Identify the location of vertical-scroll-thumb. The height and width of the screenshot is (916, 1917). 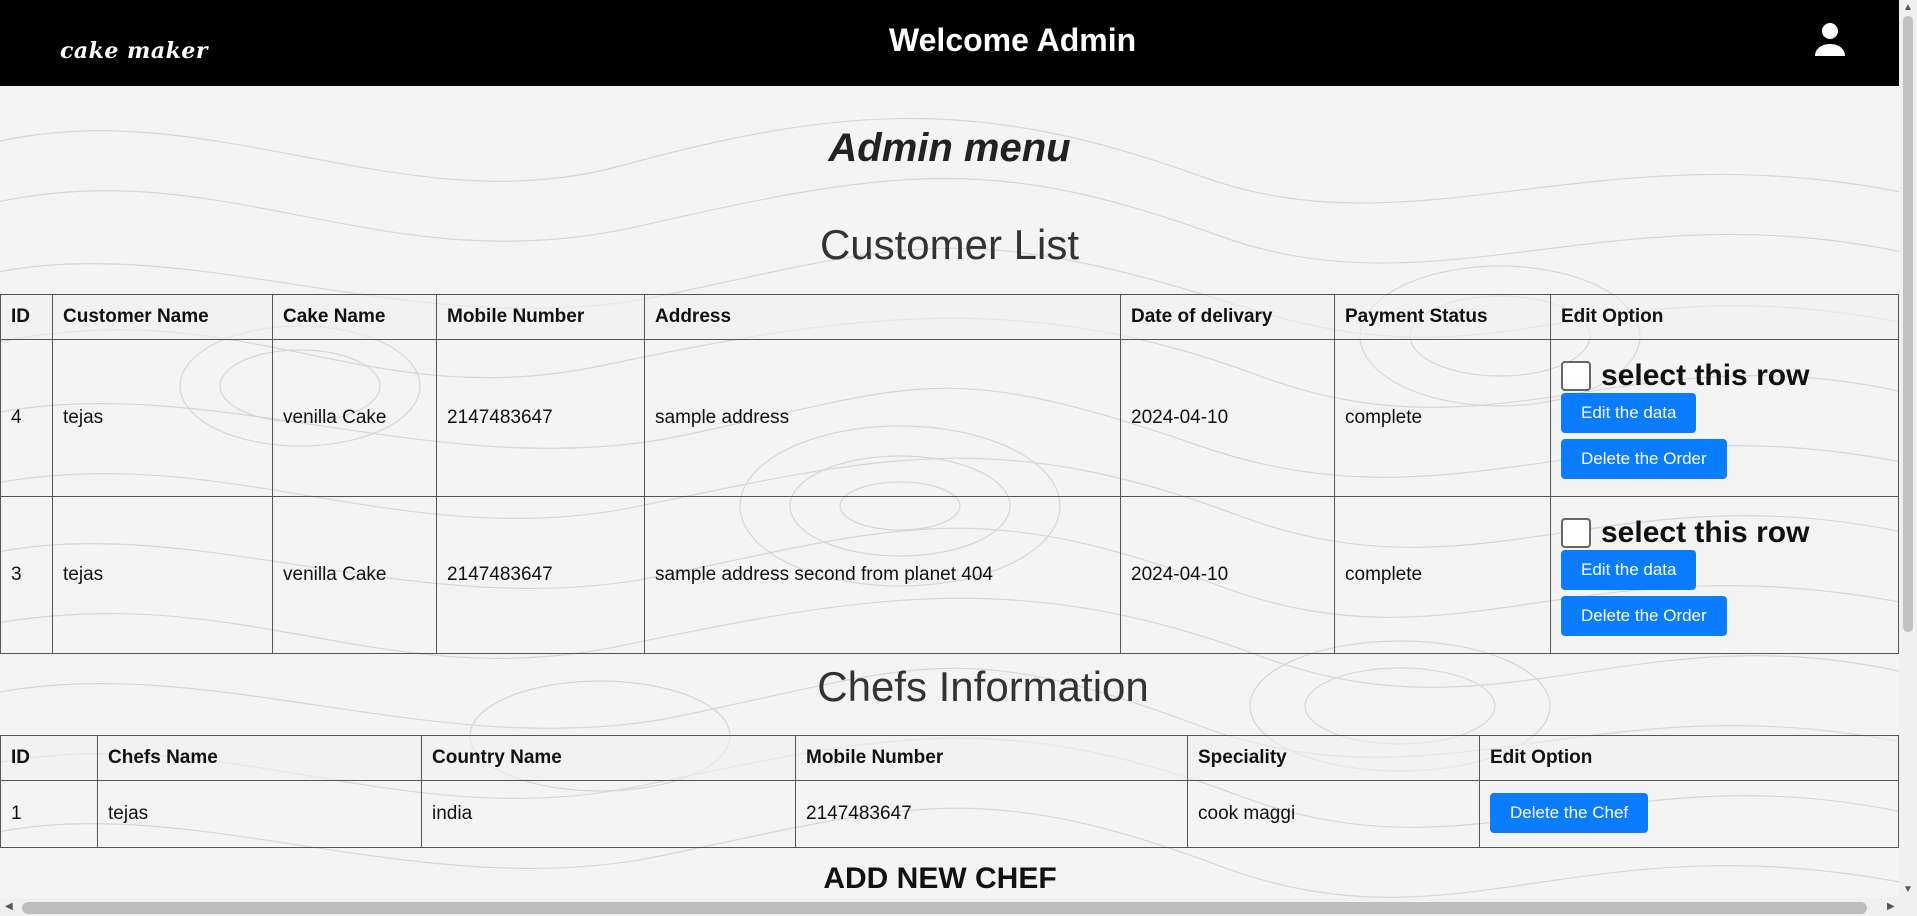
(1908, 324).